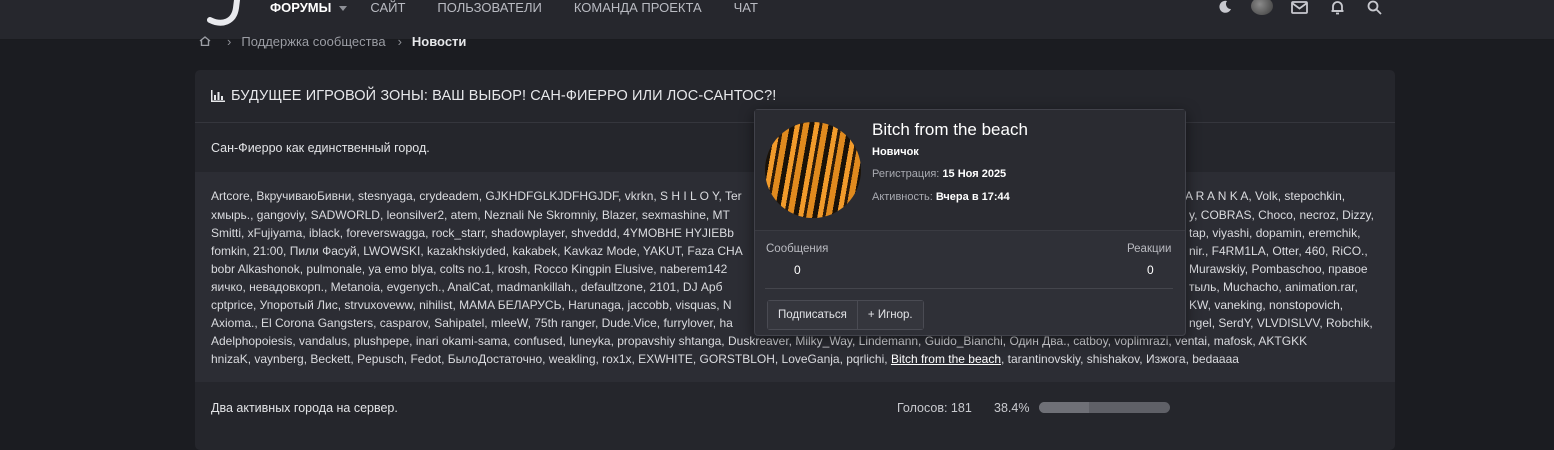  What do you see at coordinates (218, 96) in the screenshot?
I see `bar-chart-icon` at bounding box center [218, 96].